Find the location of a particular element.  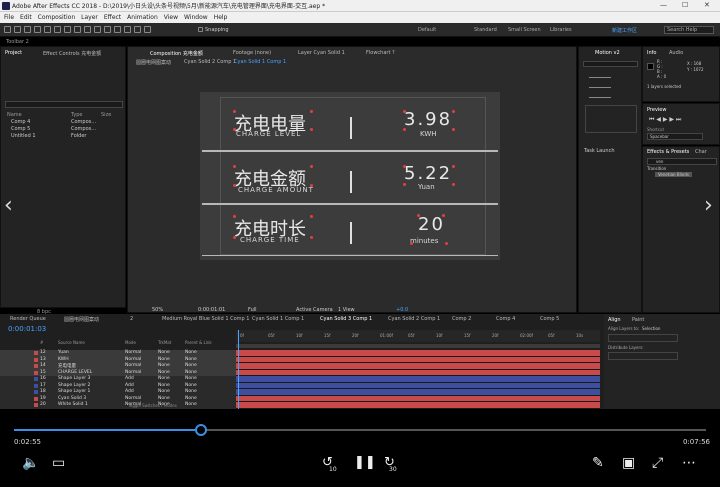

tab-layer: Layer Cyan Solid 1 is located at coordinates (321, 53).